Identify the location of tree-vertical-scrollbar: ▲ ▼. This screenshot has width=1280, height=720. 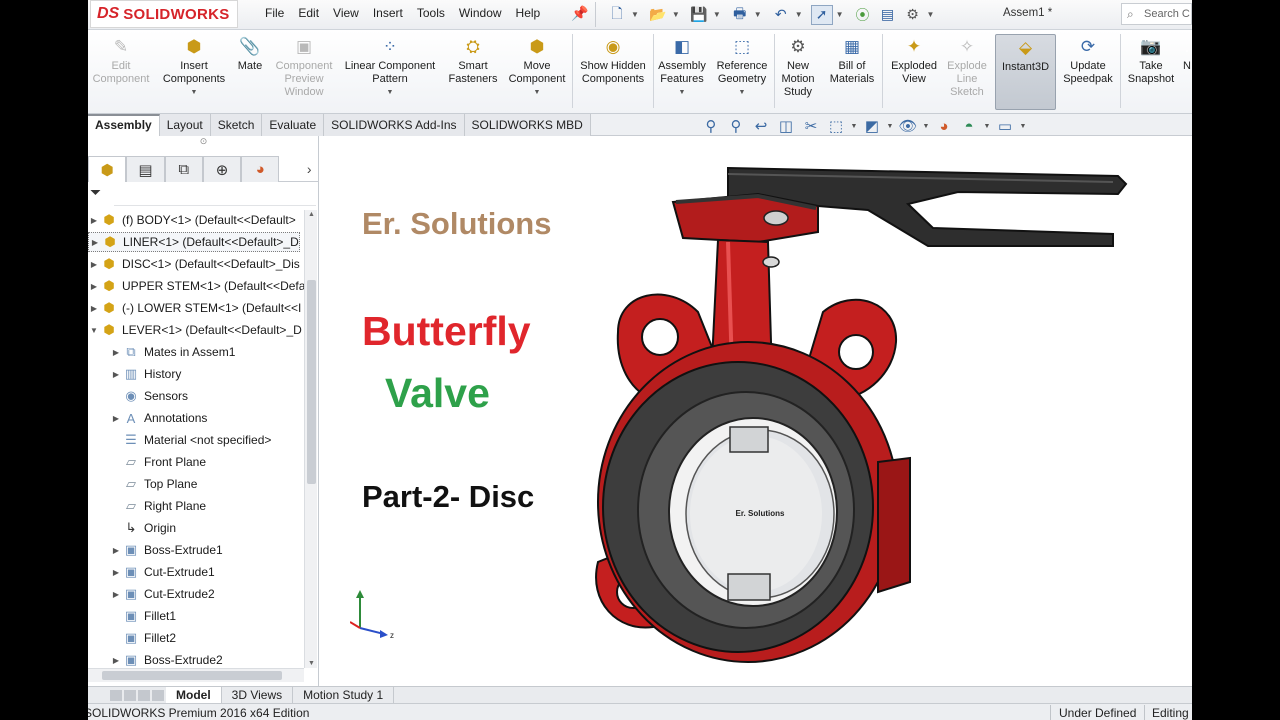
(310, 439).